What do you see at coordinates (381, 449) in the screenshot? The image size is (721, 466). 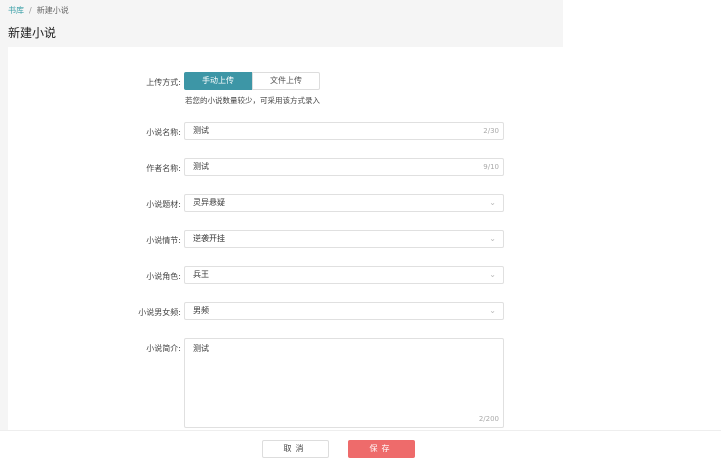 I see `save-button: 保存` at bounding box center [381, 449].